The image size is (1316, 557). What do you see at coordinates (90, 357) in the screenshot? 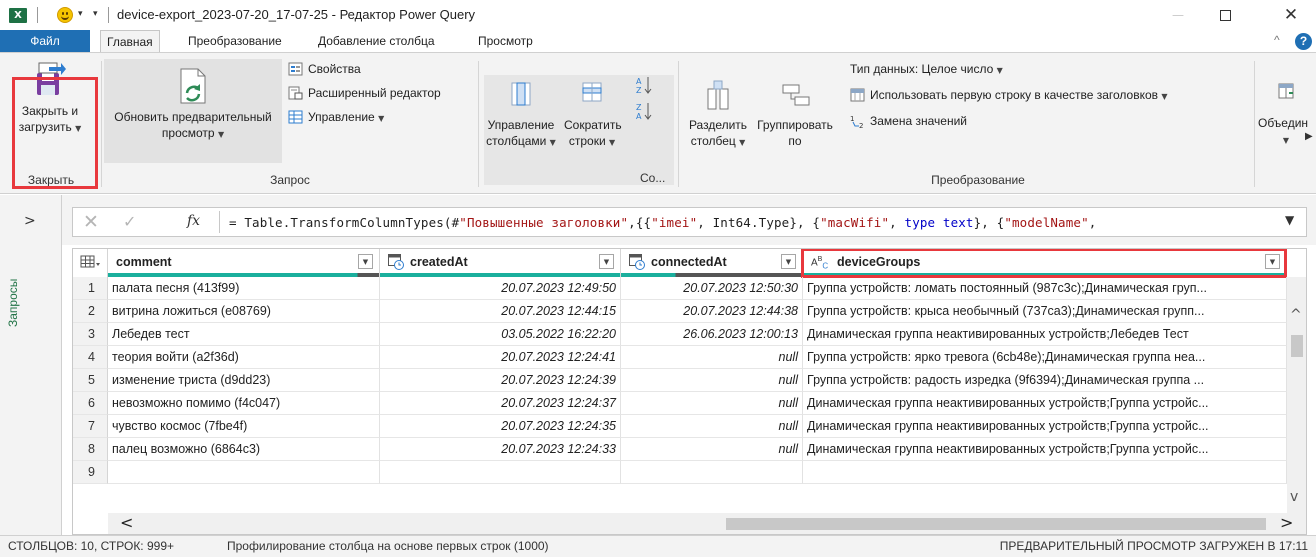
I see `row-number: 4` at bounding box center [90, 357].